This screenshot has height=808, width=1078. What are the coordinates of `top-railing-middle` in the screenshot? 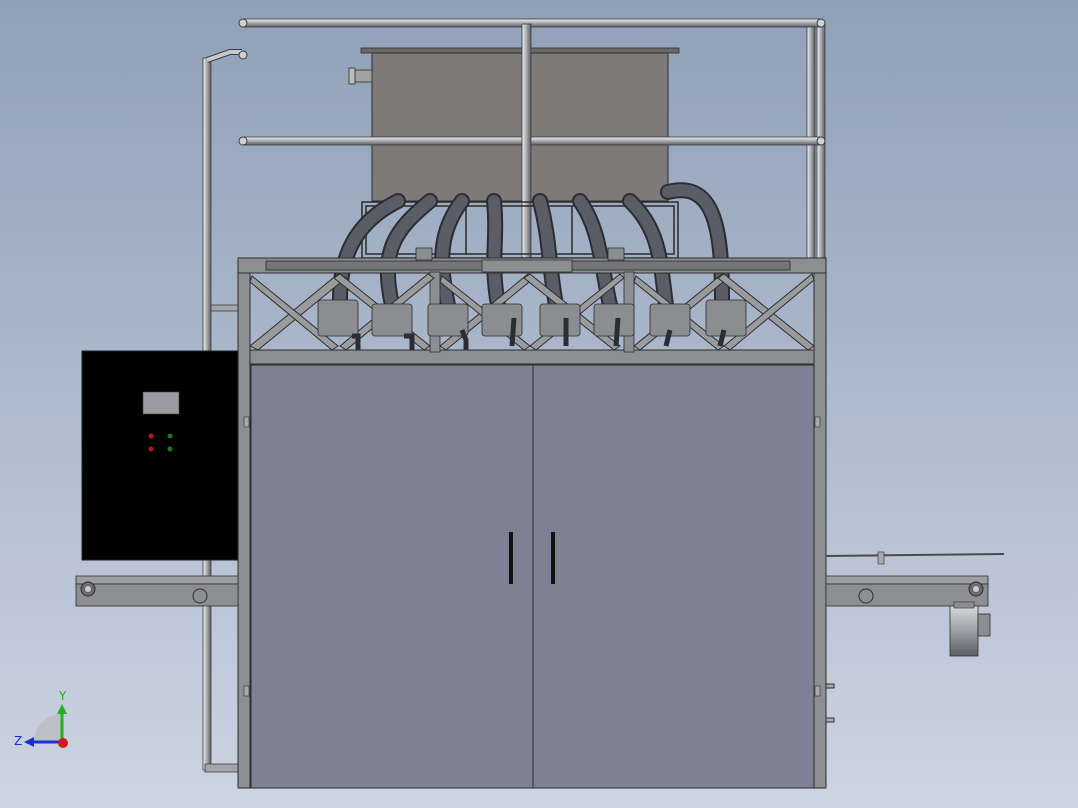 It's located at (532, 141).